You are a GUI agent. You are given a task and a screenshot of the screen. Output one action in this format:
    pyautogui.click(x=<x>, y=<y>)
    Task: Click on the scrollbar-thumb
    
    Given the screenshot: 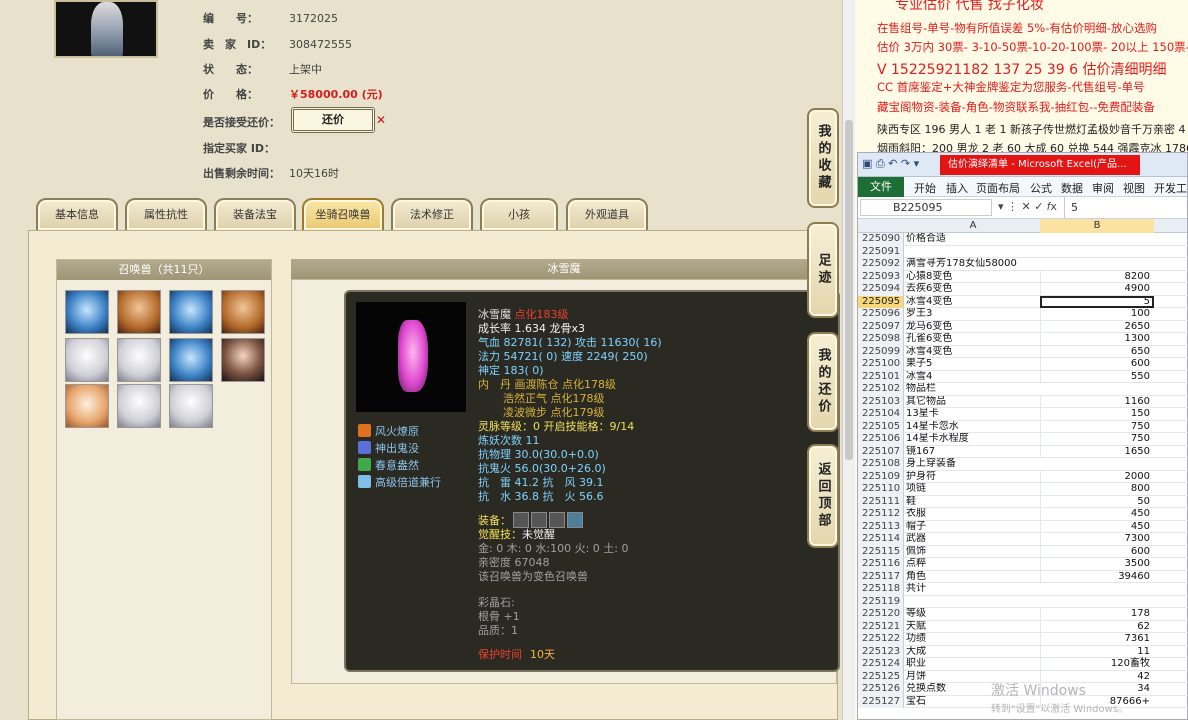 What is the action you would take?
    pyautogui.click(x=849, y=290)
    